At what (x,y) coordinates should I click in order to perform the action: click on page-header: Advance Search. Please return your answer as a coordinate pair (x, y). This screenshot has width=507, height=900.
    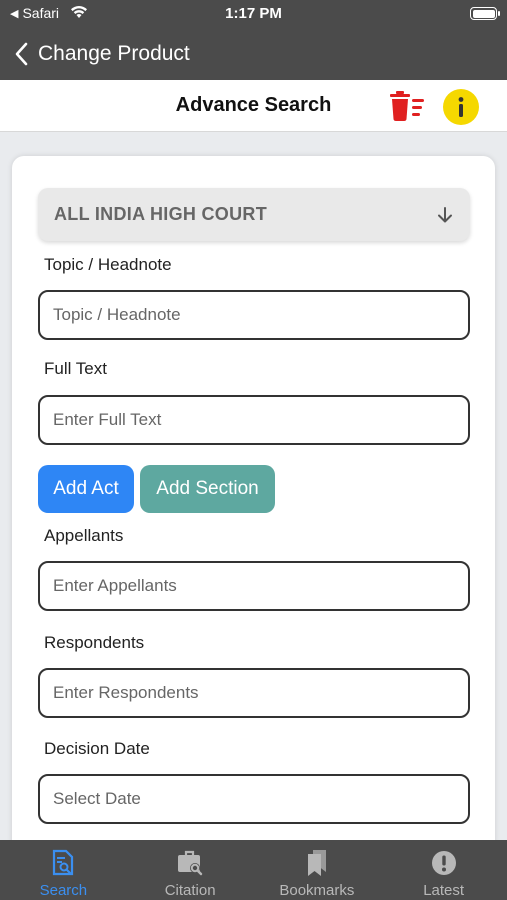
    Looking at the image, I should click on (253, 106).